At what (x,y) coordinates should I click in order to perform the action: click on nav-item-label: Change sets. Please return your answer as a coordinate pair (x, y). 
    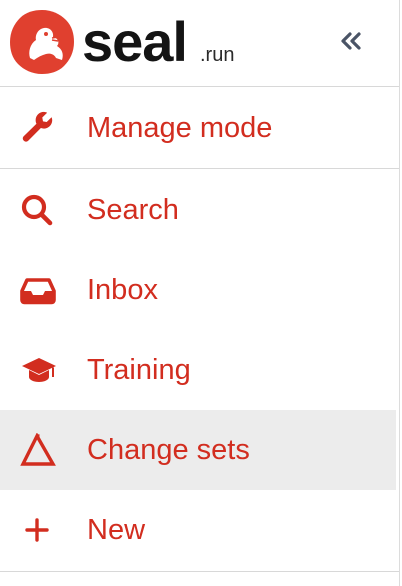
    Looking at the image, I should click on (168, 450).